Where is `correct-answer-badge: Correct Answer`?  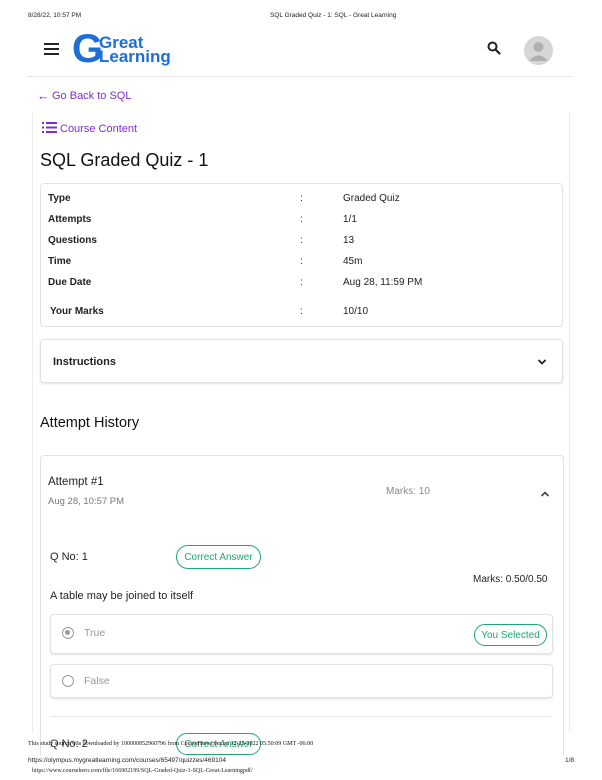
correct-answer-badge: Correct Answer is located at coordinates (218, 557).